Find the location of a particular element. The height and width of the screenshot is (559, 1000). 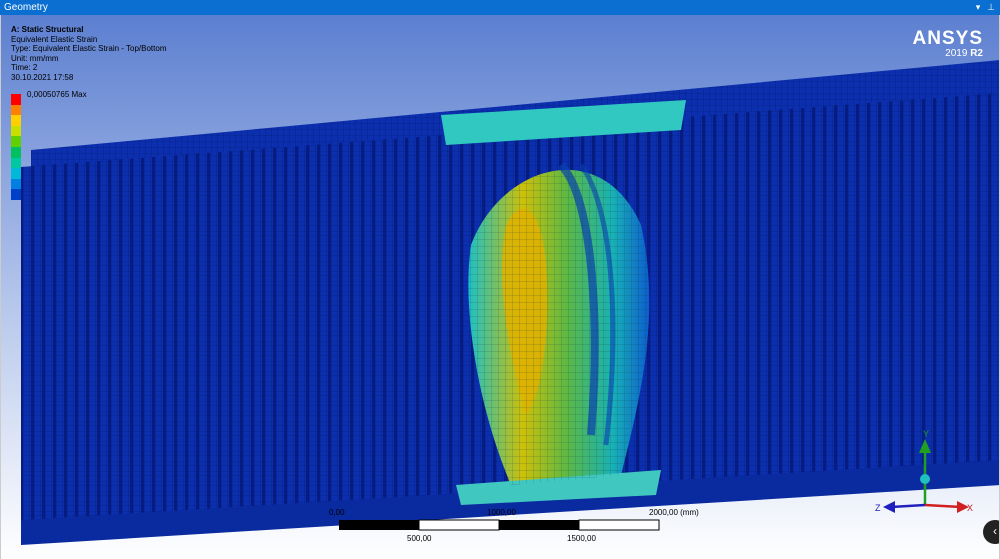

logo-release: R2 is located at coordinates (976, 53).